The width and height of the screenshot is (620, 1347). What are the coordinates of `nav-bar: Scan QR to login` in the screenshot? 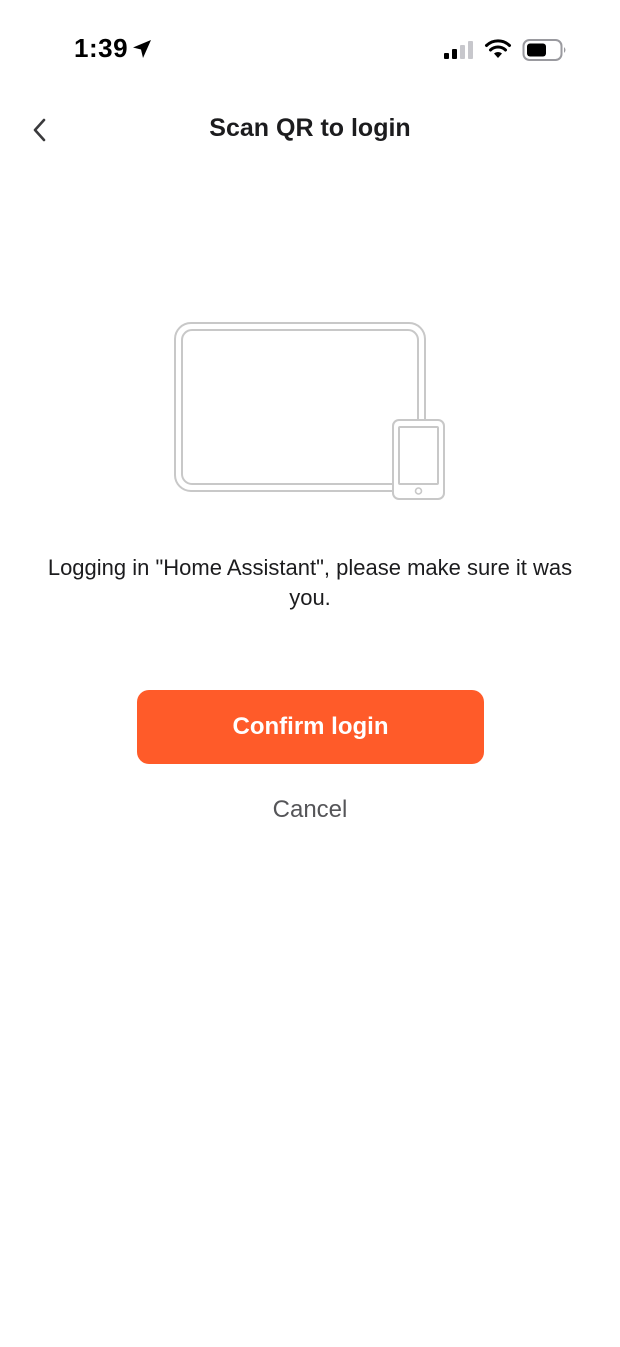 It's located at (310, 131).